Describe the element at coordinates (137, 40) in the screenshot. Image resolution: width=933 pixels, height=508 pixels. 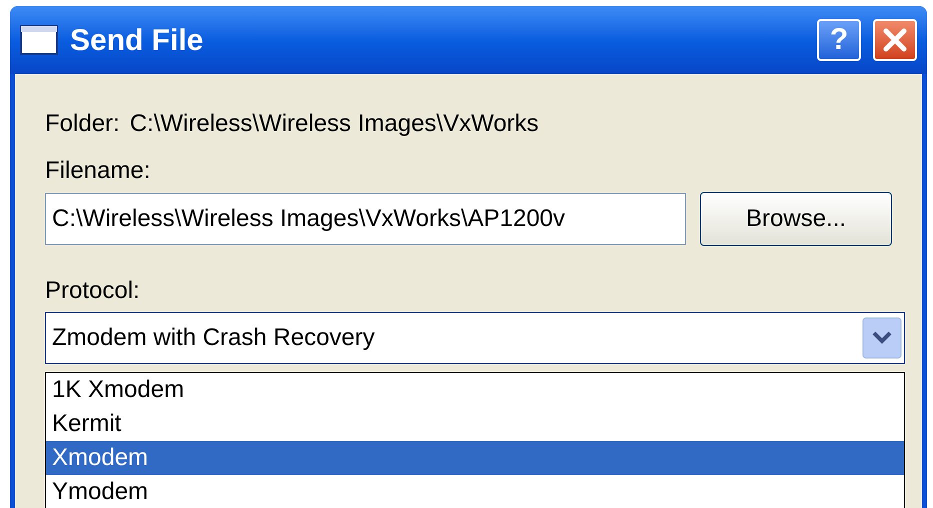
I see `window-title: Send File` at that location.